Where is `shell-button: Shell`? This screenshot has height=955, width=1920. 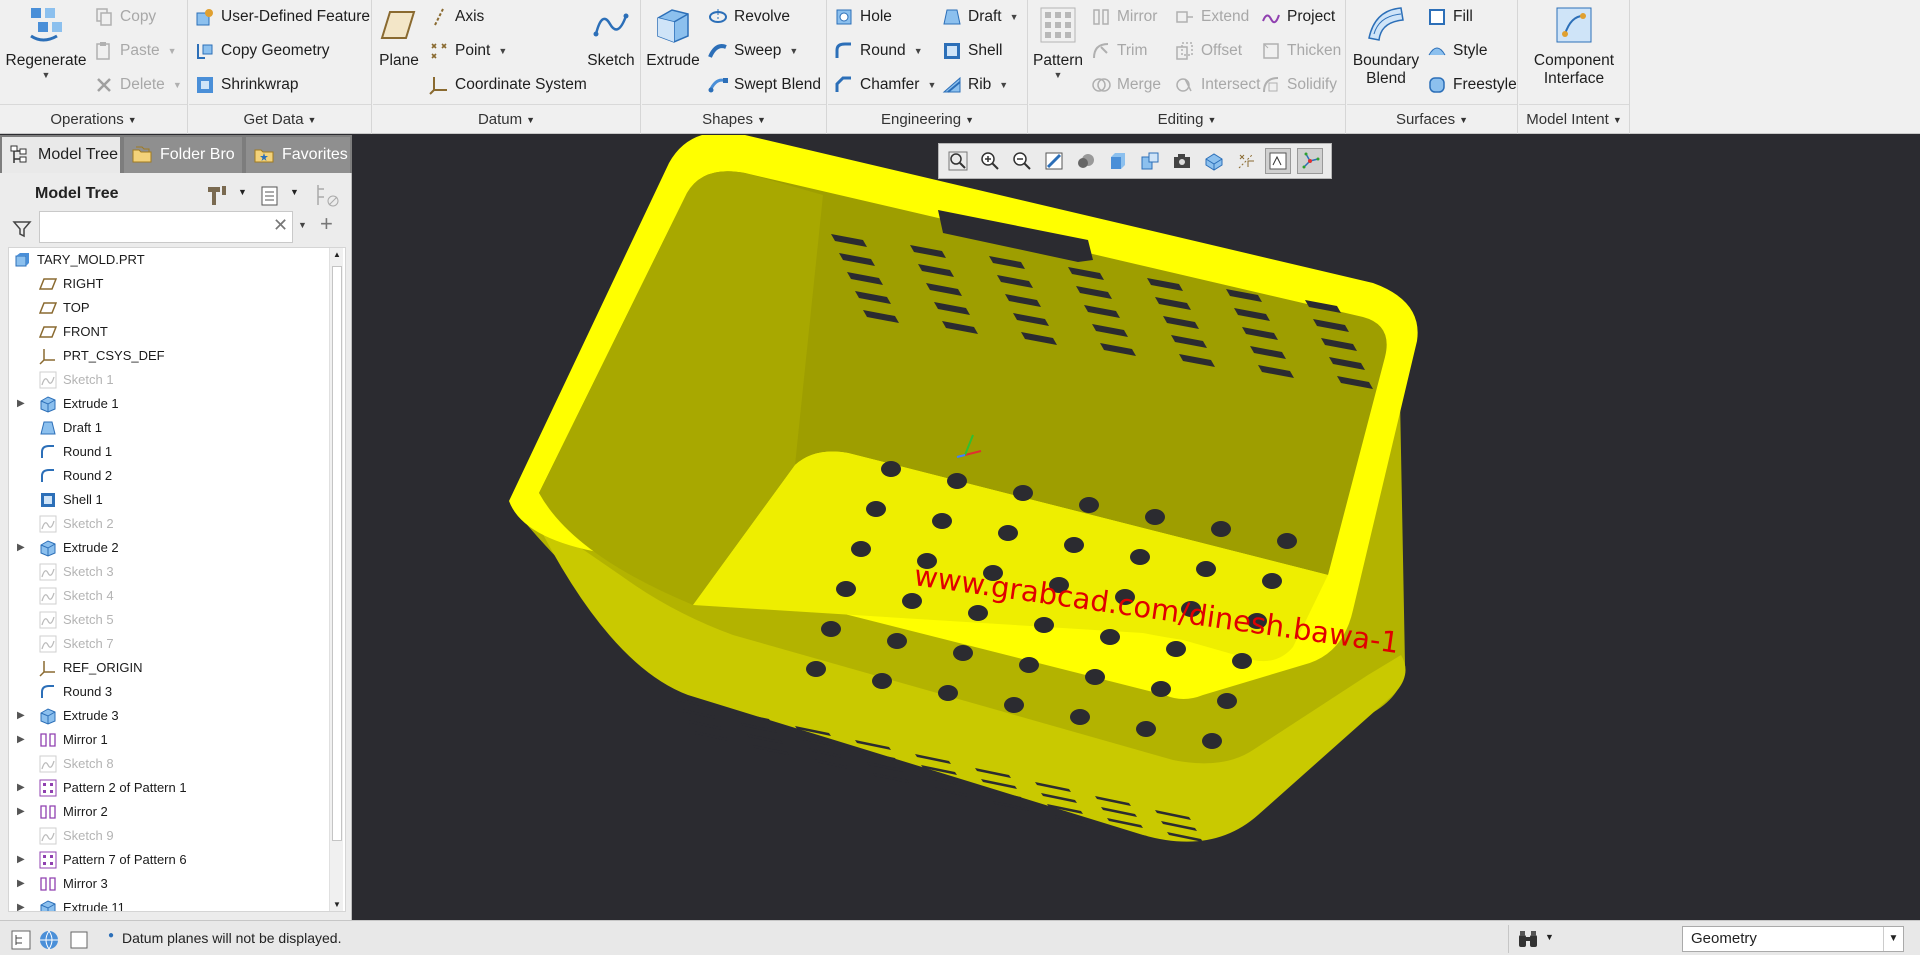 shell-button: Shell is located at coordinates (972, 51).